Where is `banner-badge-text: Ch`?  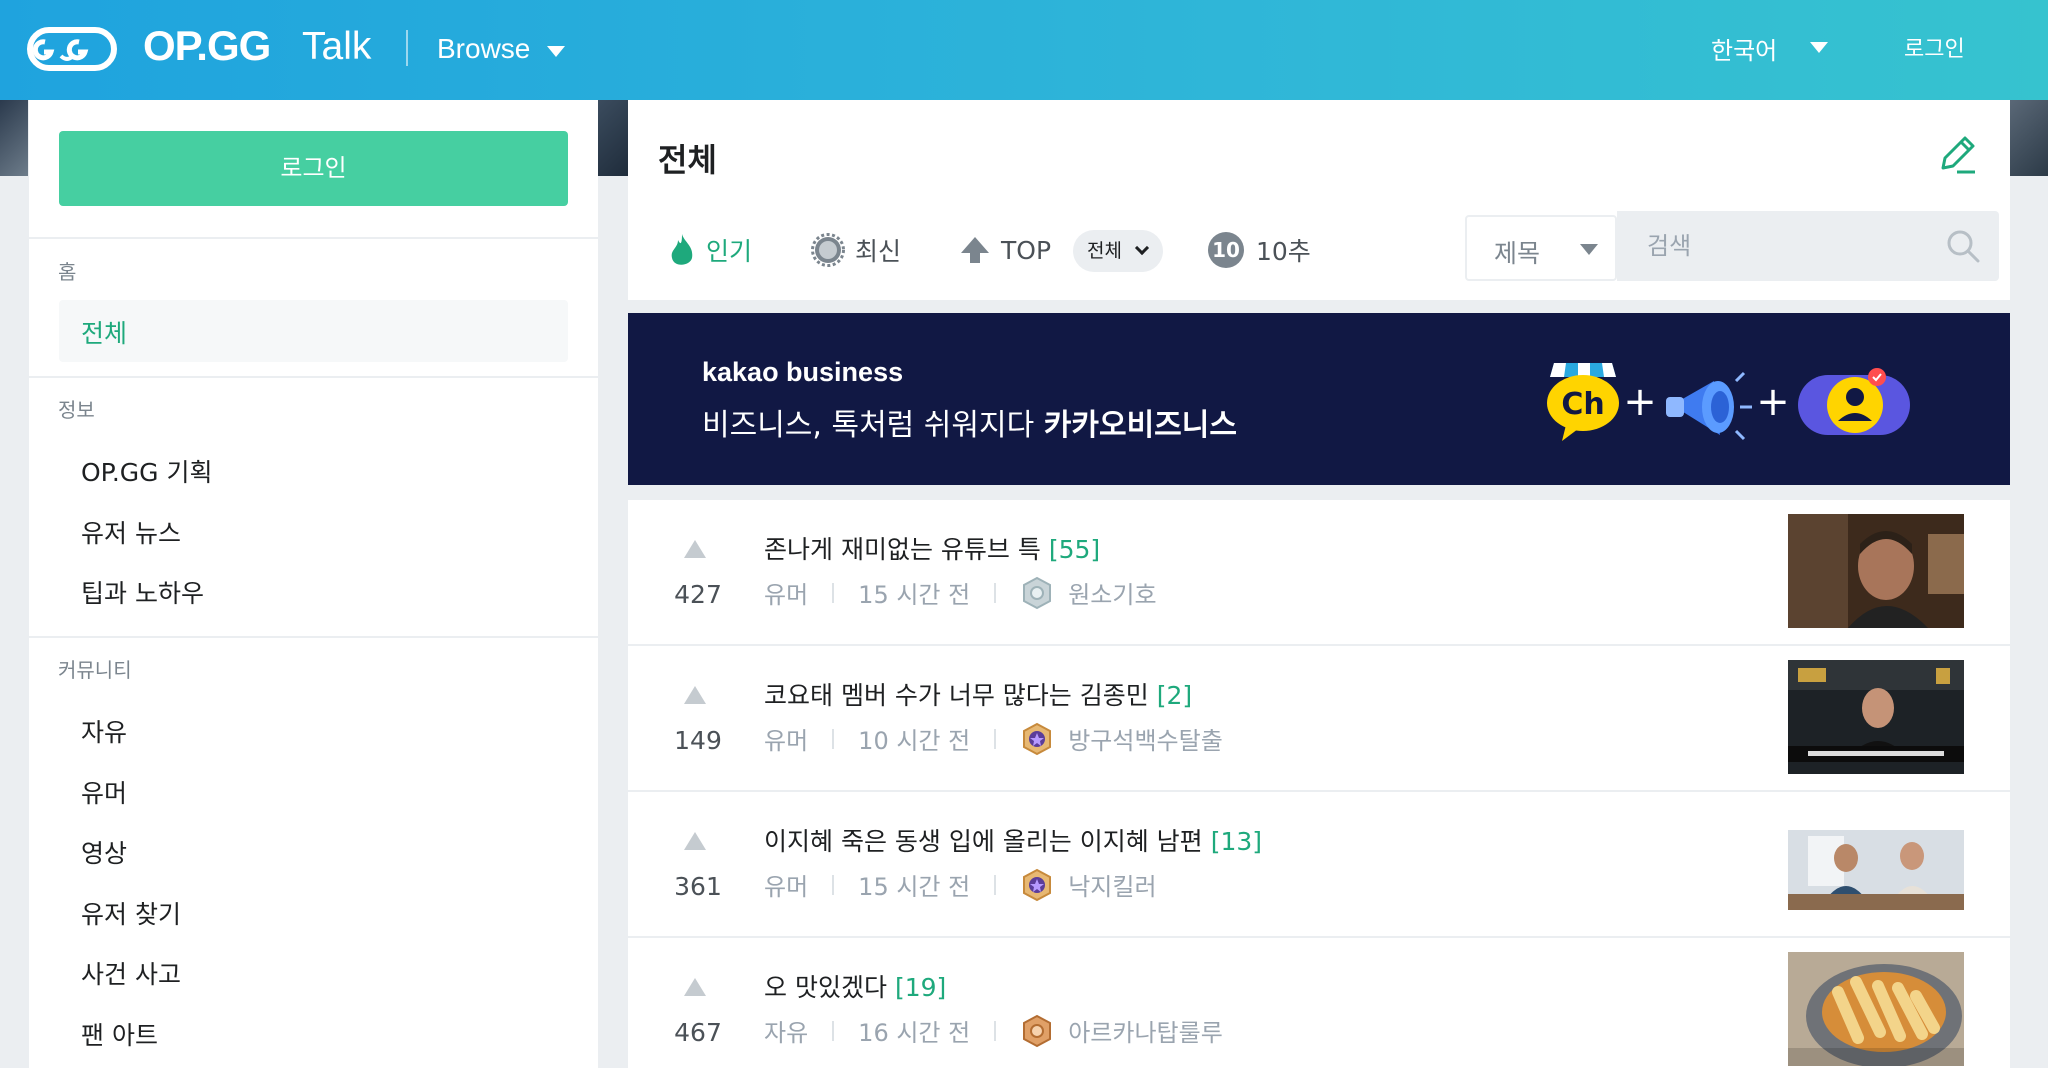 banner-badge-text: Ch is located at coordinates (1582, 404).